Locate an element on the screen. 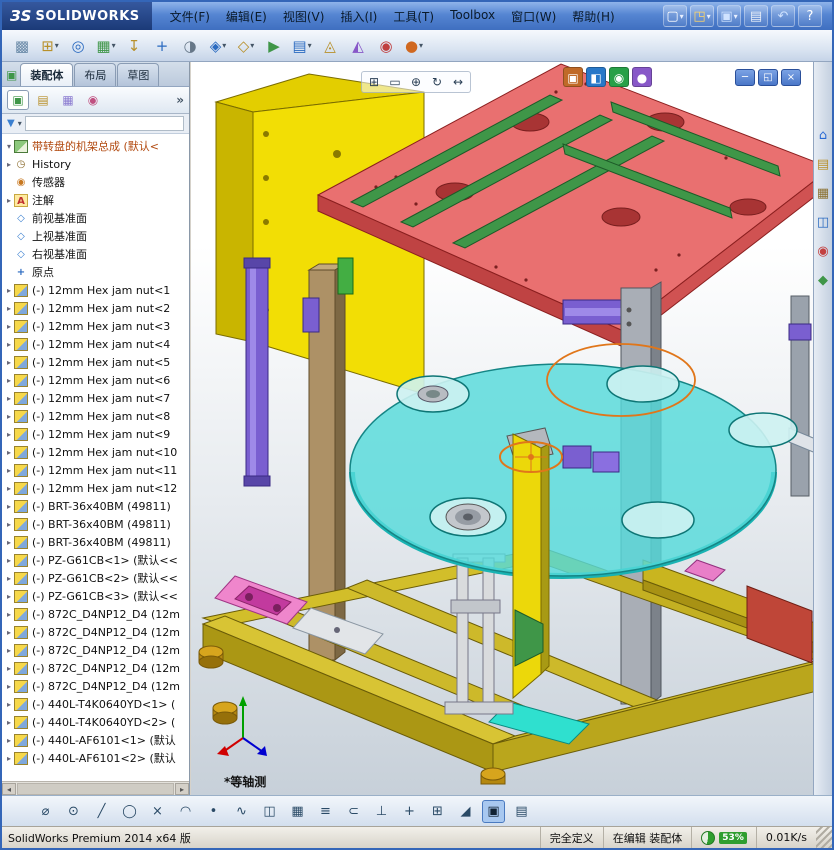 This screenshot has height=850, width=834. tree-item: (-) PZ-G61CB<3> (默认<< is located at coordinates (96, 596).